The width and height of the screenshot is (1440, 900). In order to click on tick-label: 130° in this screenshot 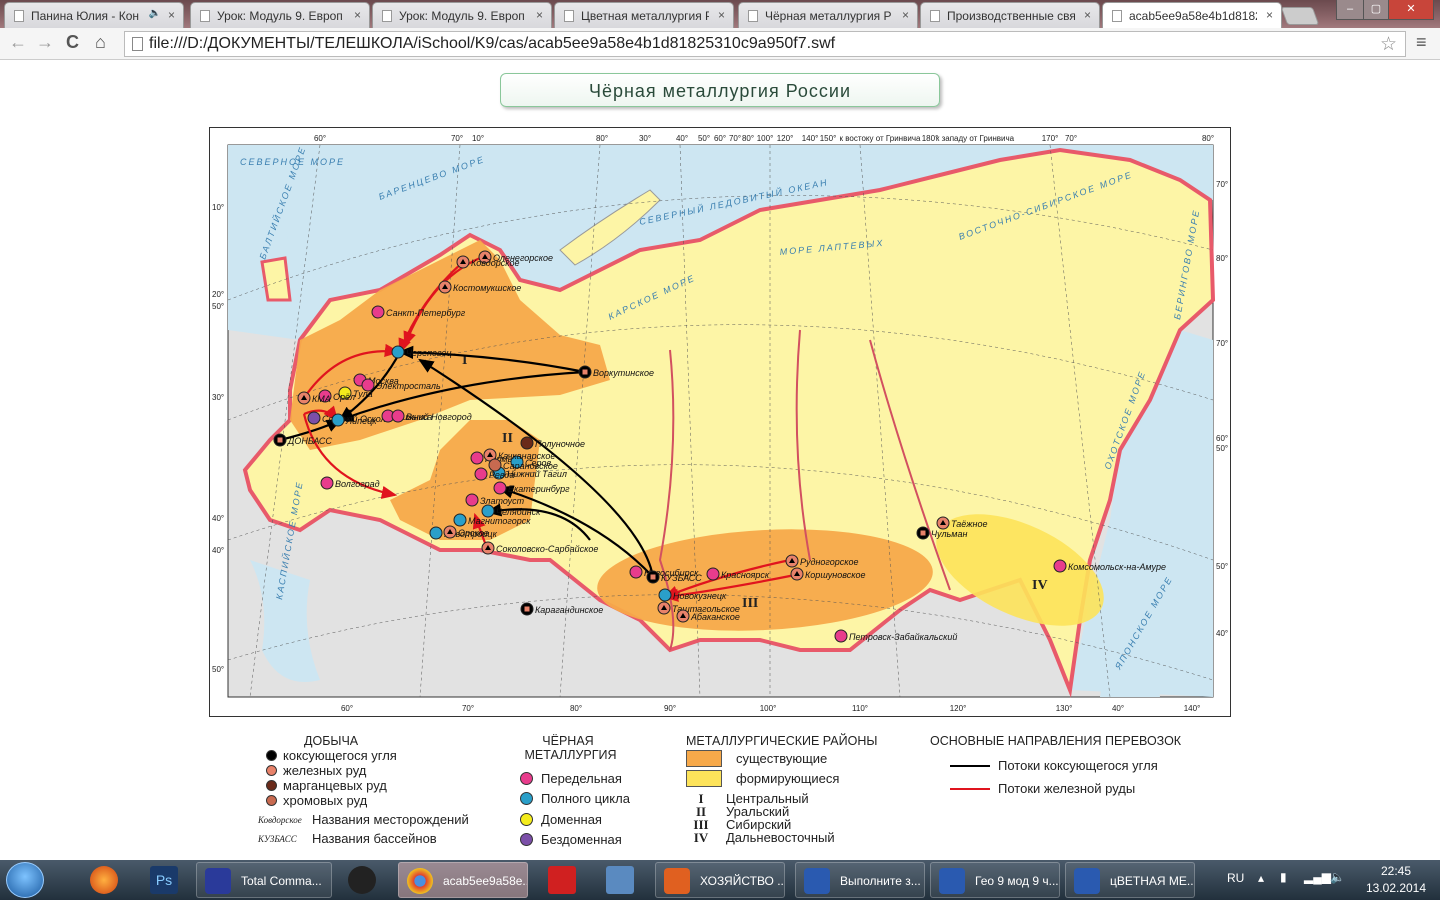, I will do `click(1064, 708)`.